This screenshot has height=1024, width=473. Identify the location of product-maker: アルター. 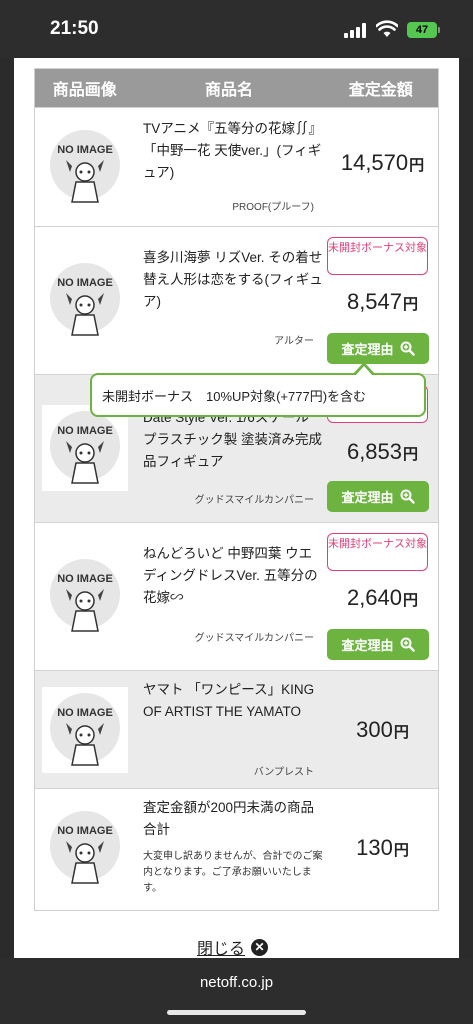
(294, 341).